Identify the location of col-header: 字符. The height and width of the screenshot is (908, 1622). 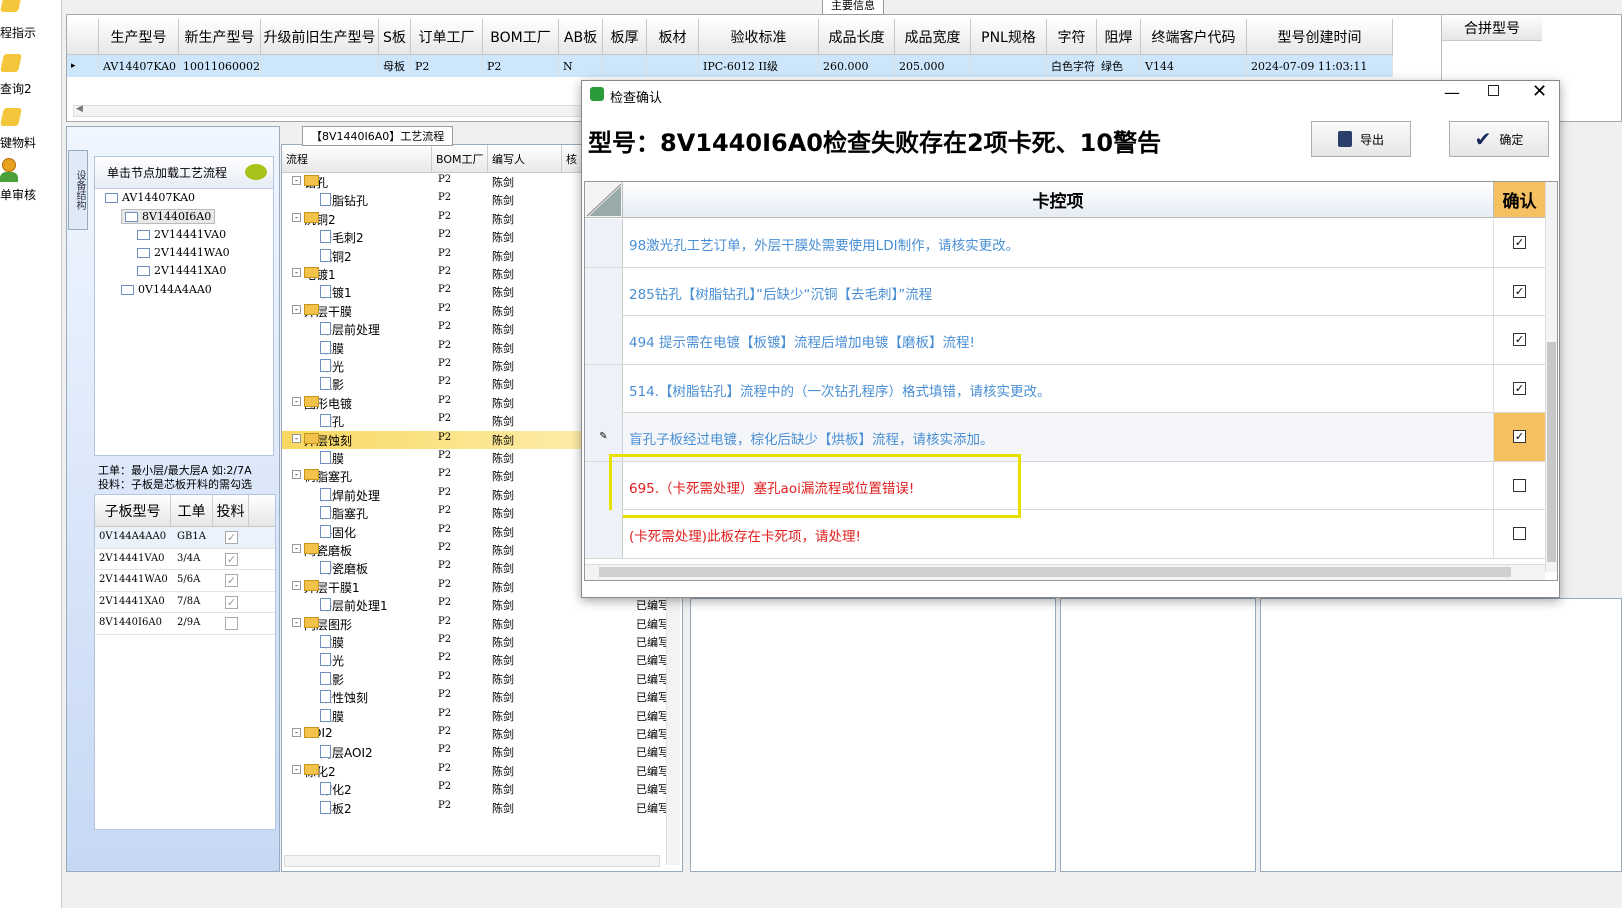
(1072, 37).